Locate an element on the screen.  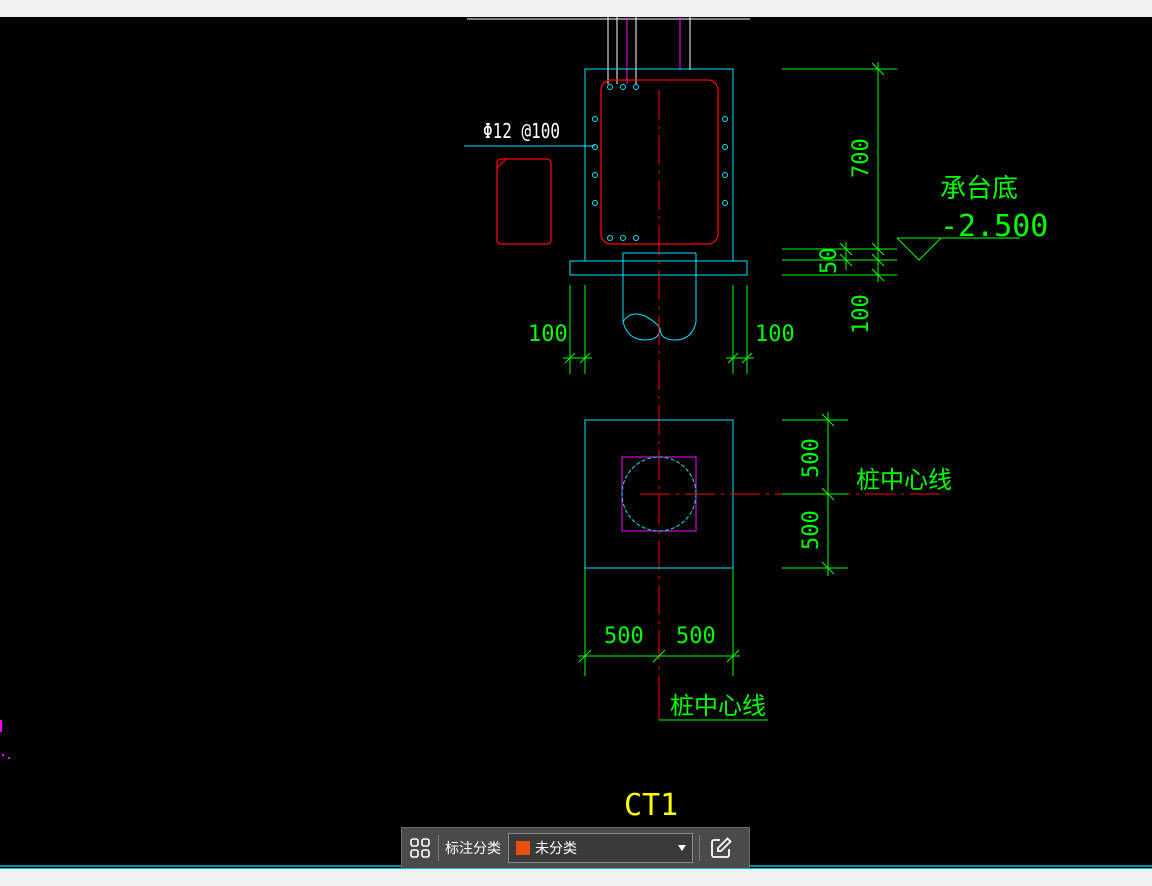
edge-marks is located at coordinates (5, 739).